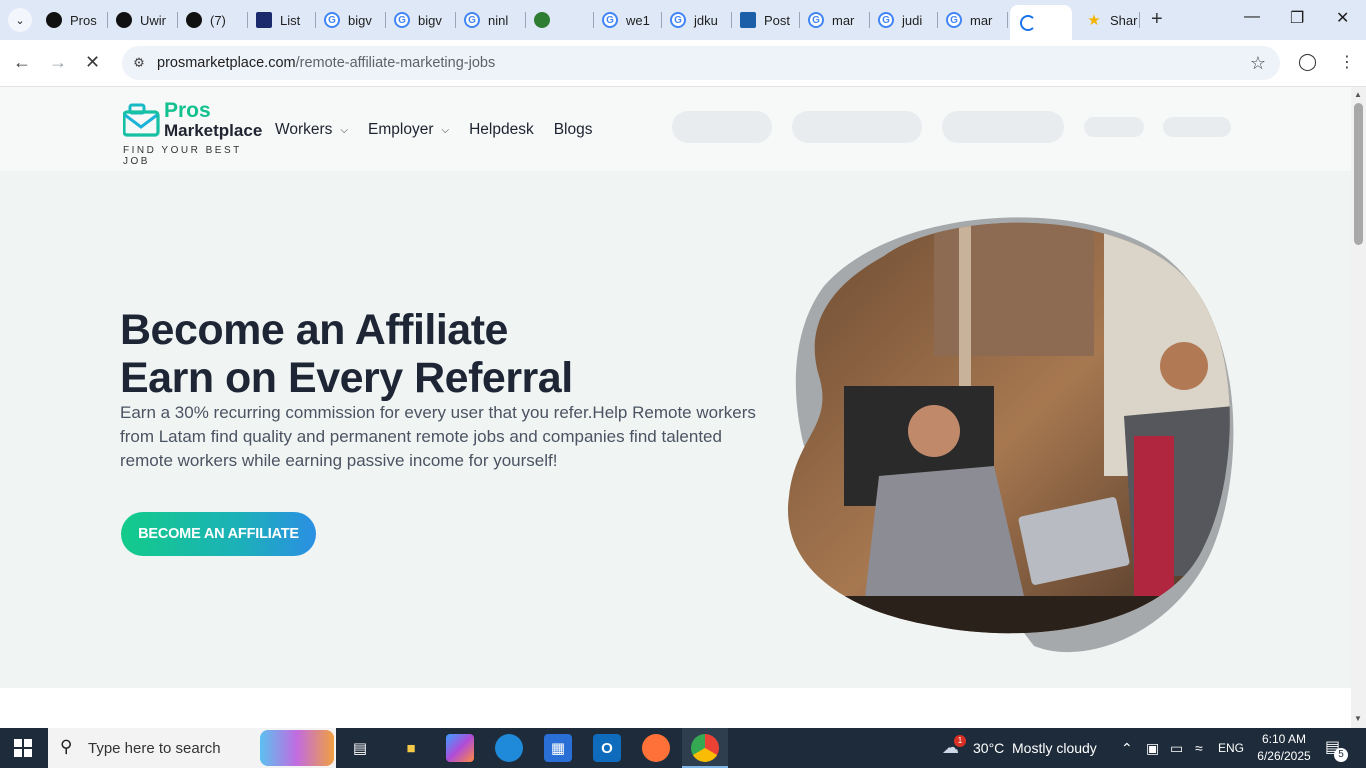 The image size is (1366, 768). I want to click on battery-icon: ▭, so click(1176, 748).